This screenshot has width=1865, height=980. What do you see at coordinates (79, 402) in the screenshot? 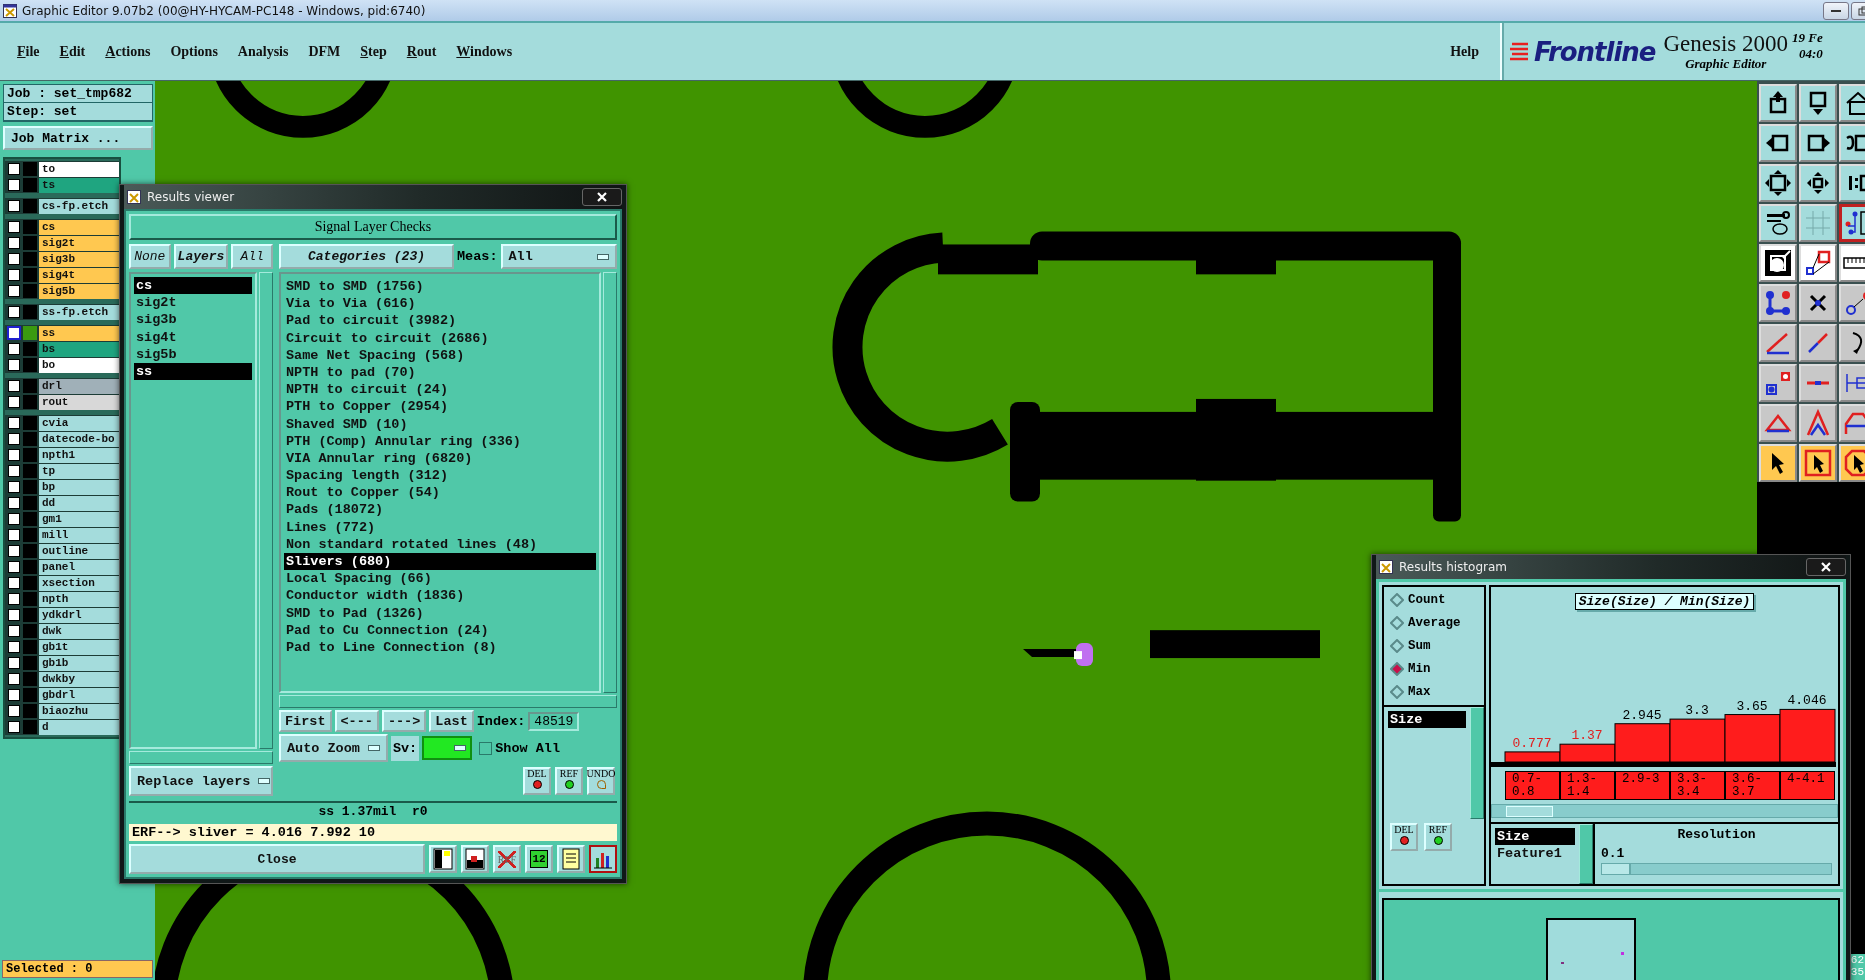
I see `layer-name: rout` at bounding box center [79, 402].